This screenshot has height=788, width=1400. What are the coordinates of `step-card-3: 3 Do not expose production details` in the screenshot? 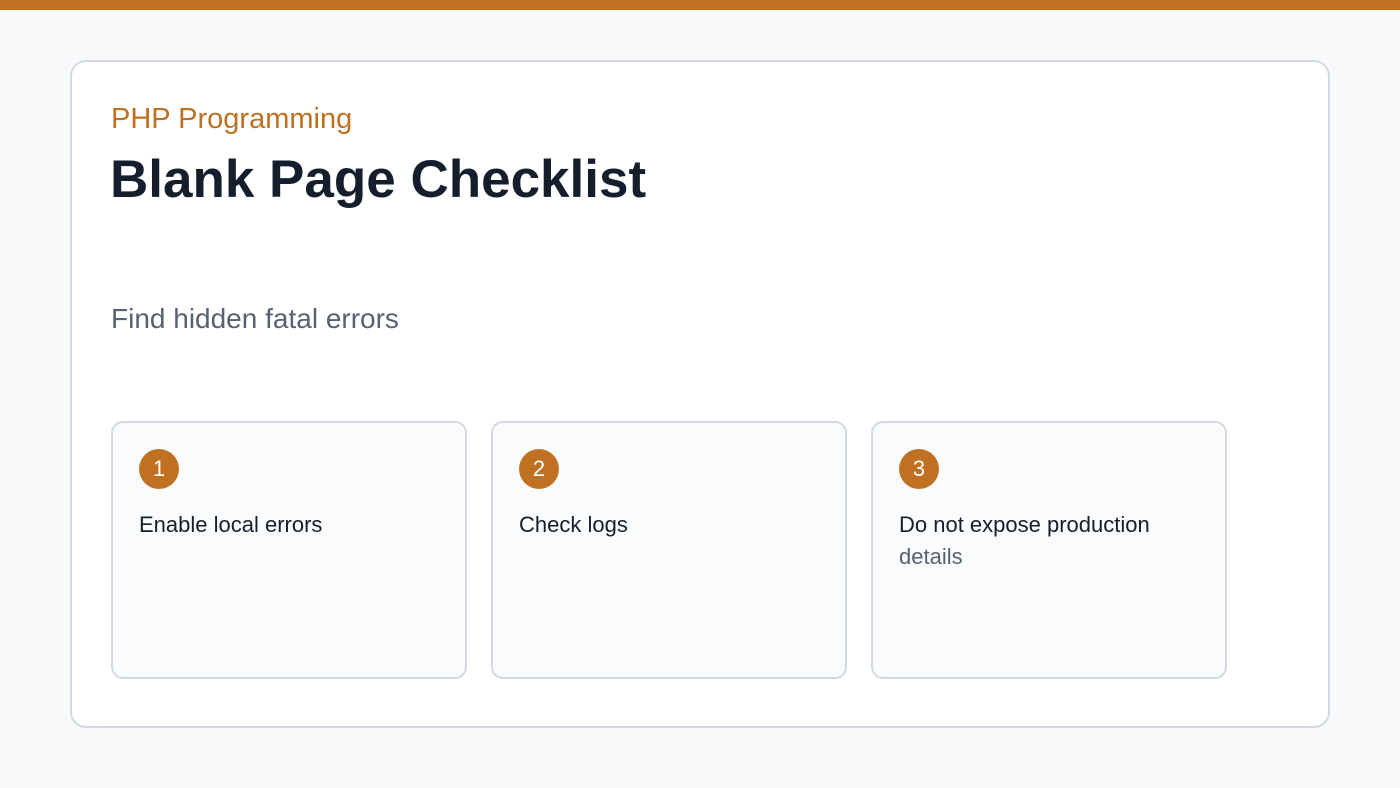 It's located at (1049, 550).